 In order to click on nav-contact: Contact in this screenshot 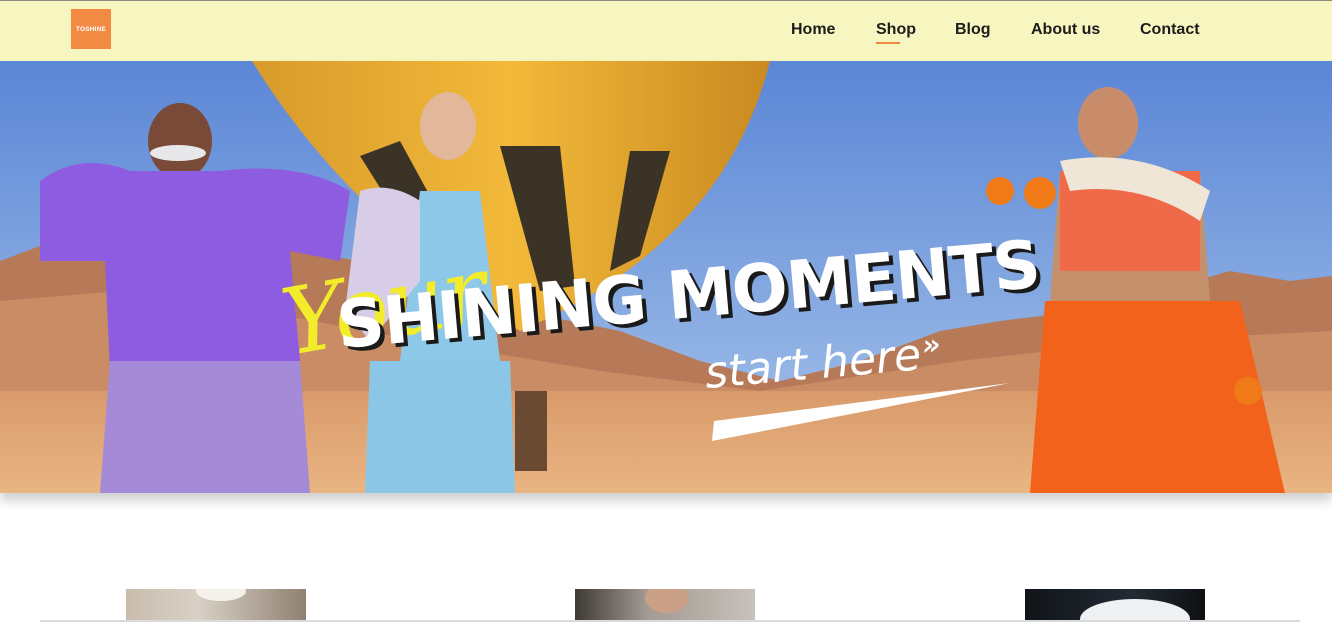, I will do `click(1170, 30)`.